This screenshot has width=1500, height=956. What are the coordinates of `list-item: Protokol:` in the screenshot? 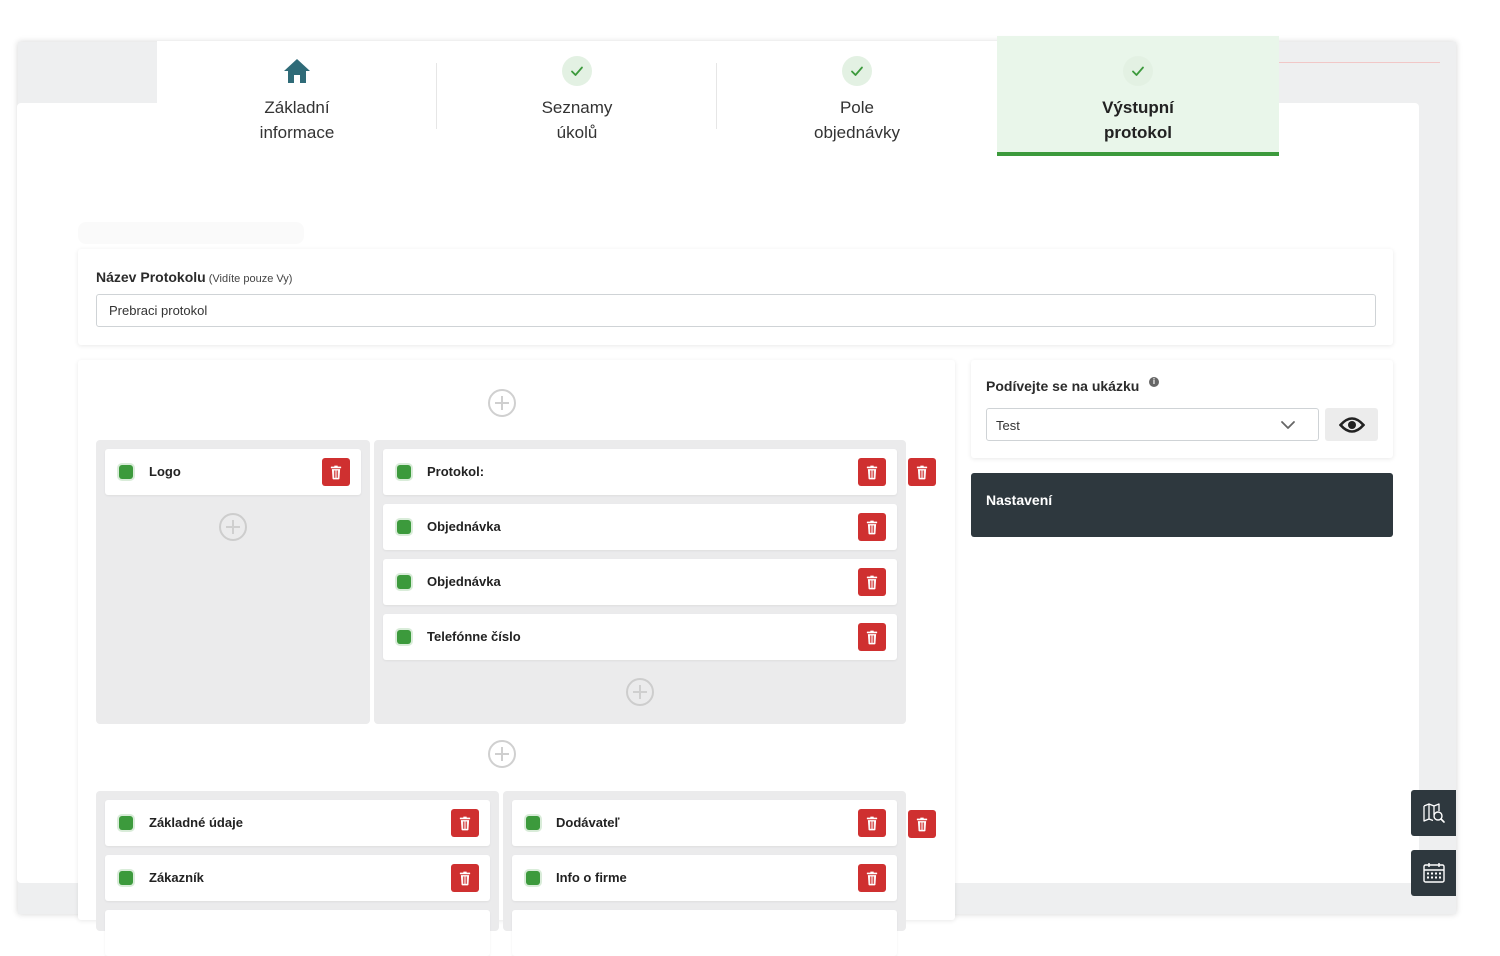 It's located at (640, 472).